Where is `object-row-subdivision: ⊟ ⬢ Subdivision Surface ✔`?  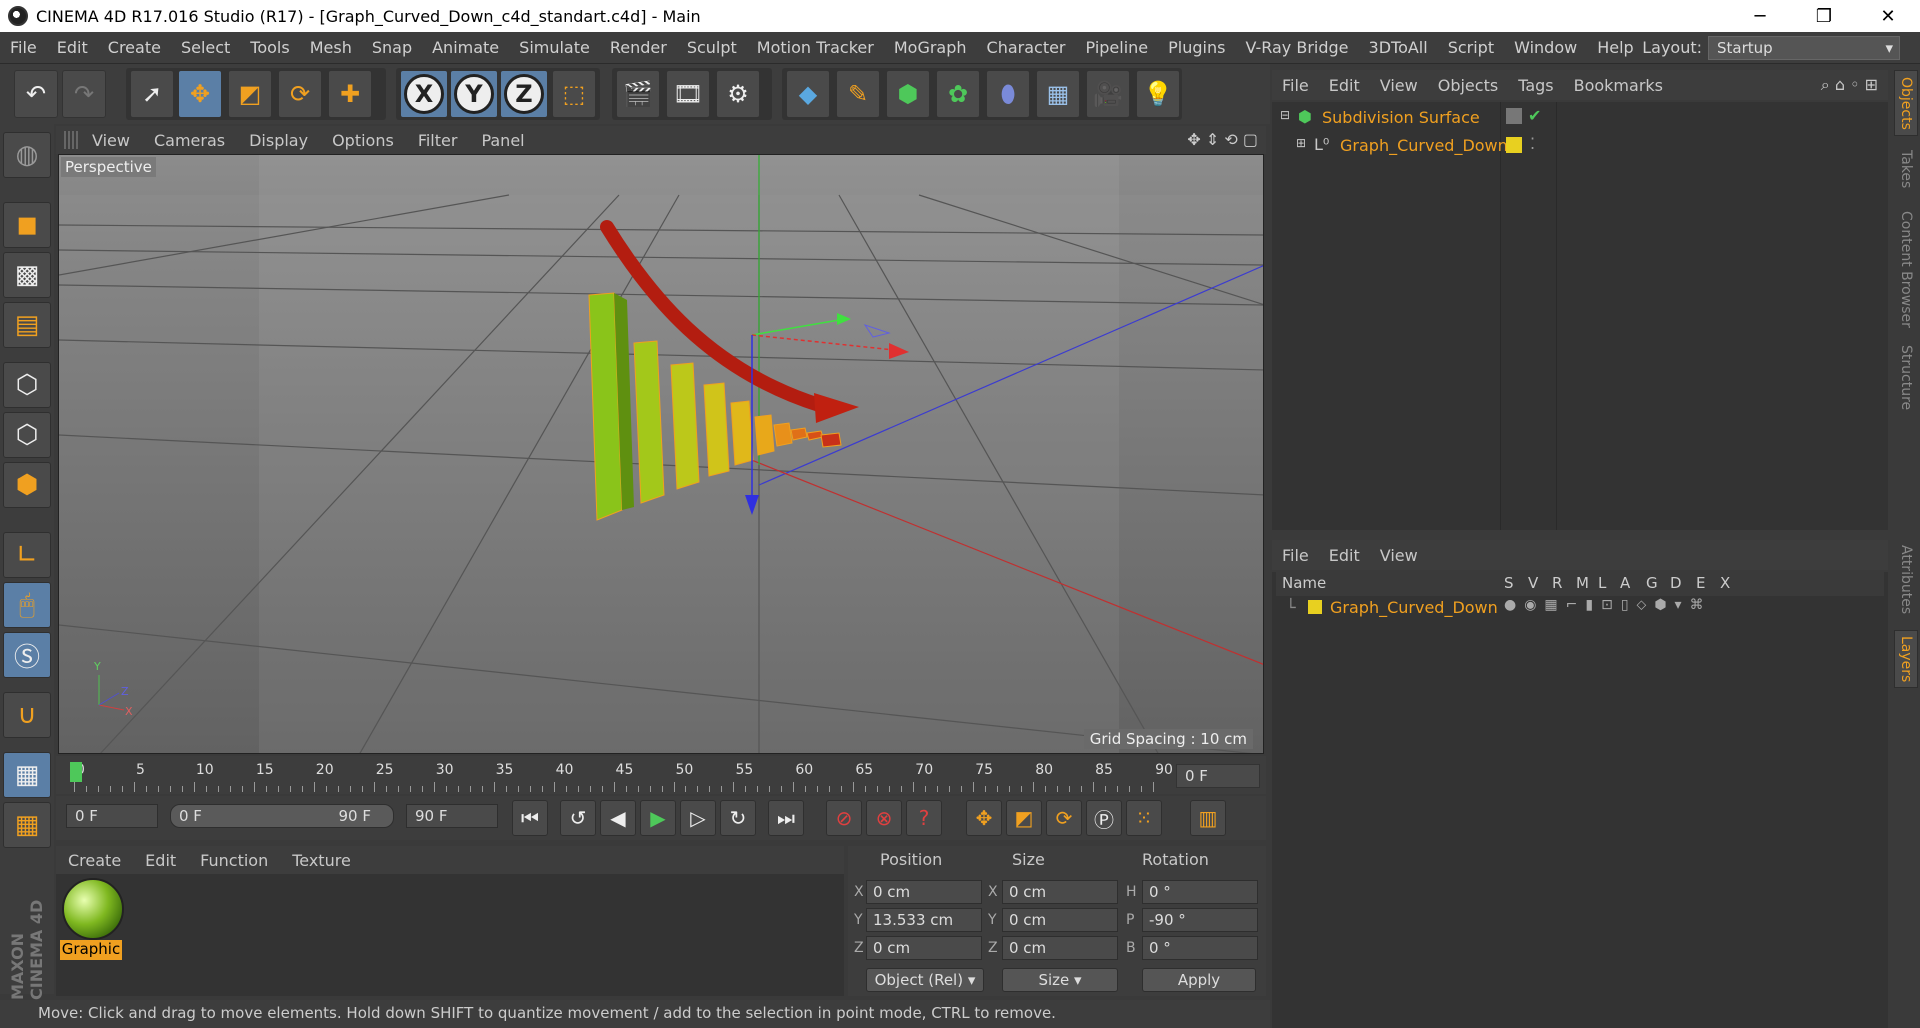 object-row-subdivision: ⊟ ⬢ Subdivision Surface ✔ is located at coordinates (1580, 118).